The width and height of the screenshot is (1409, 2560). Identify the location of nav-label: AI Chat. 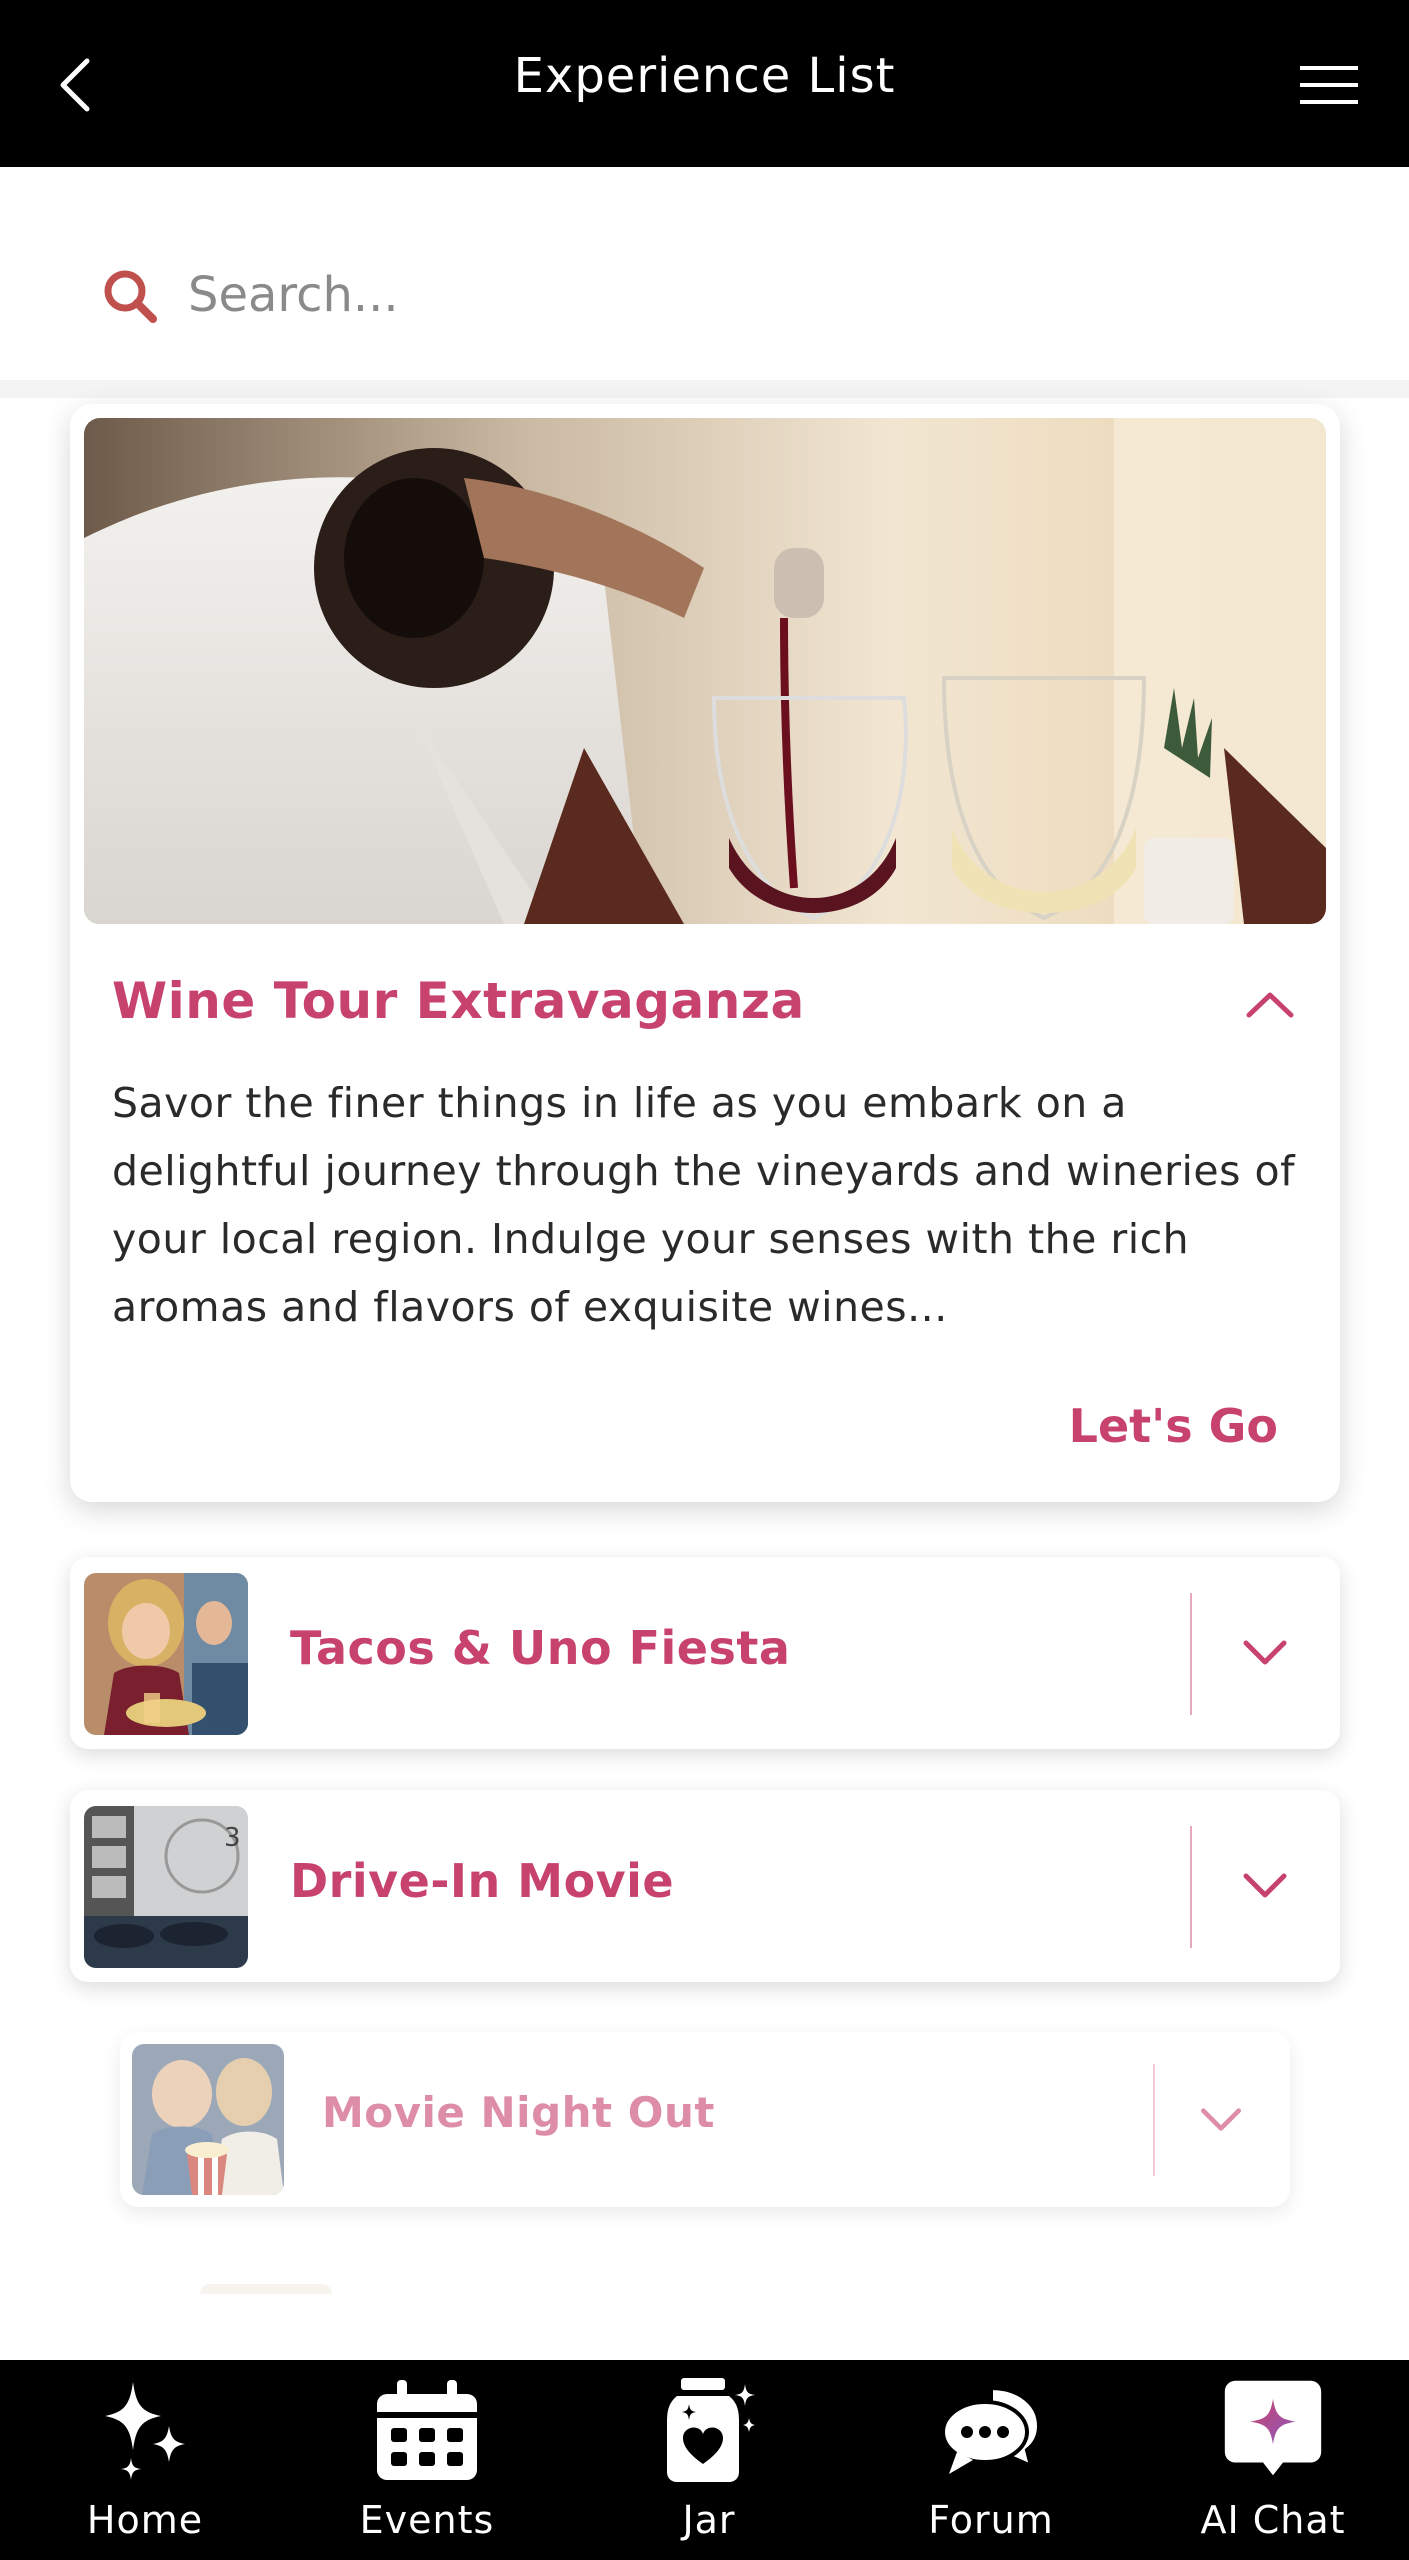
(1273, 2520).